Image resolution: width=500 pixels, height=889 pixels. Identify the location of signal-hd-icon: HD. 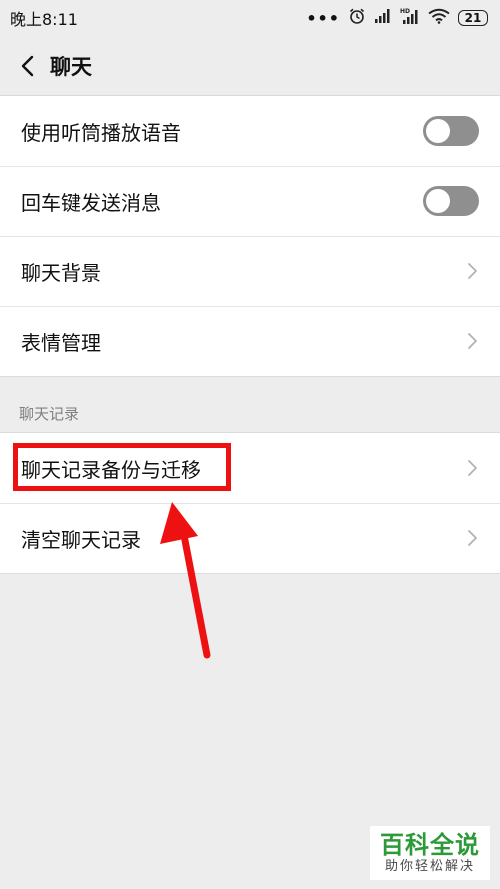
(410, 18).